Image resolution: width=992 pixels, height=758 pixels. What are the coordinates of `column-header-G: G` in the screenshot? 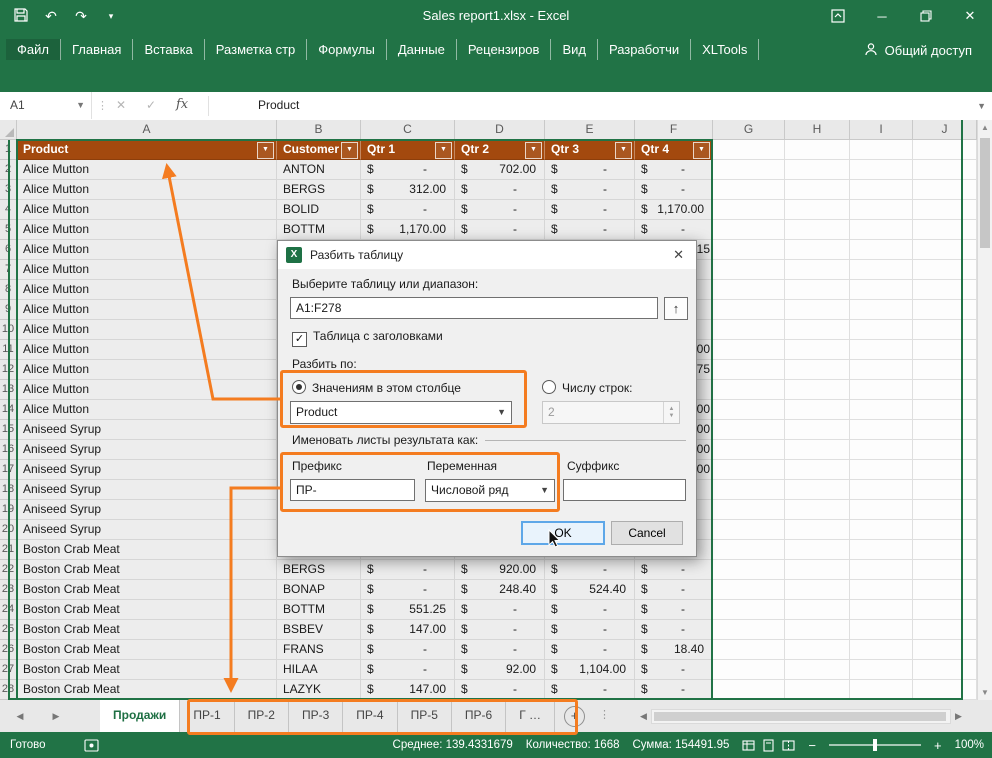 It's located at (749, 130).